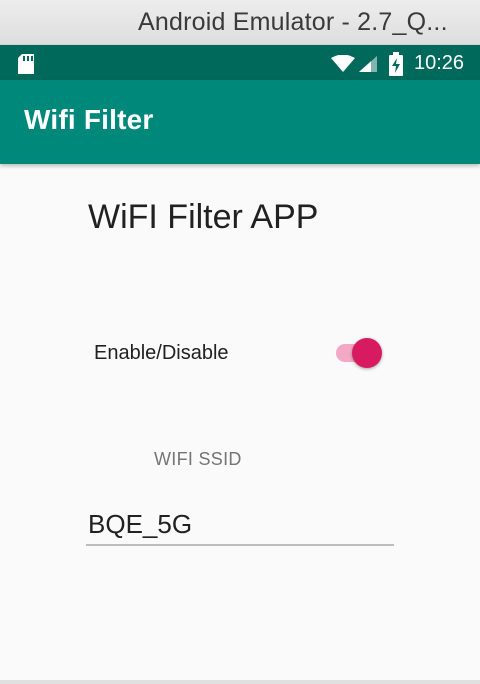  I want to click on app-bar-title: Wifi Filter, so click(89, 119).